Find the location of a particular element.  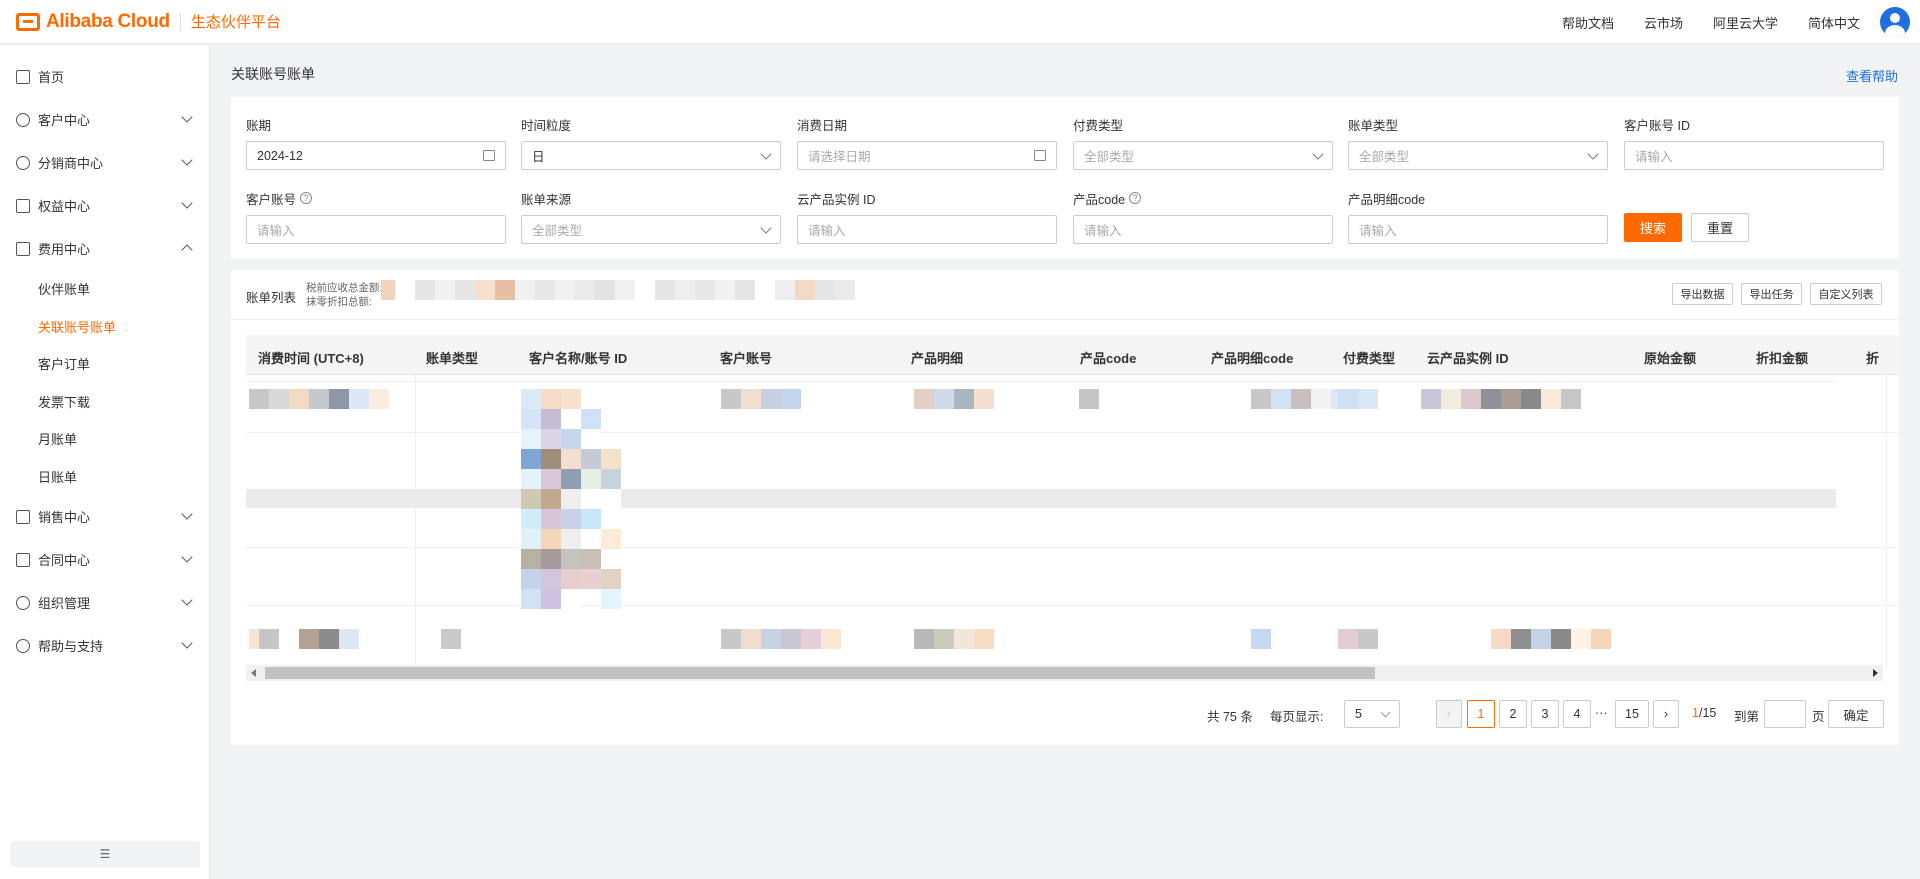

customer-account-input: 请输入 is located at coordinates (376, 229).